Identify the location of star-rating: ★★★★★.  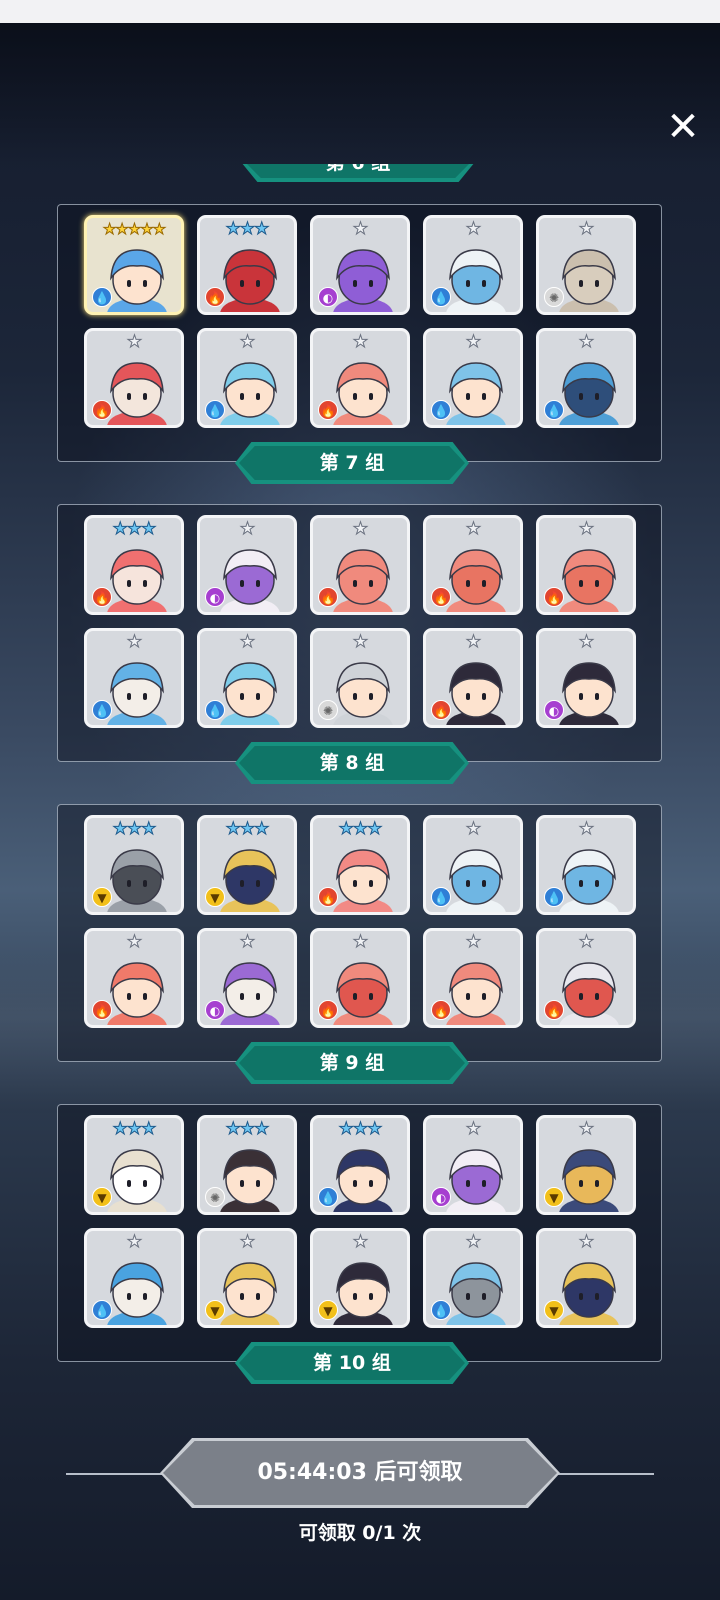
(134, 229).